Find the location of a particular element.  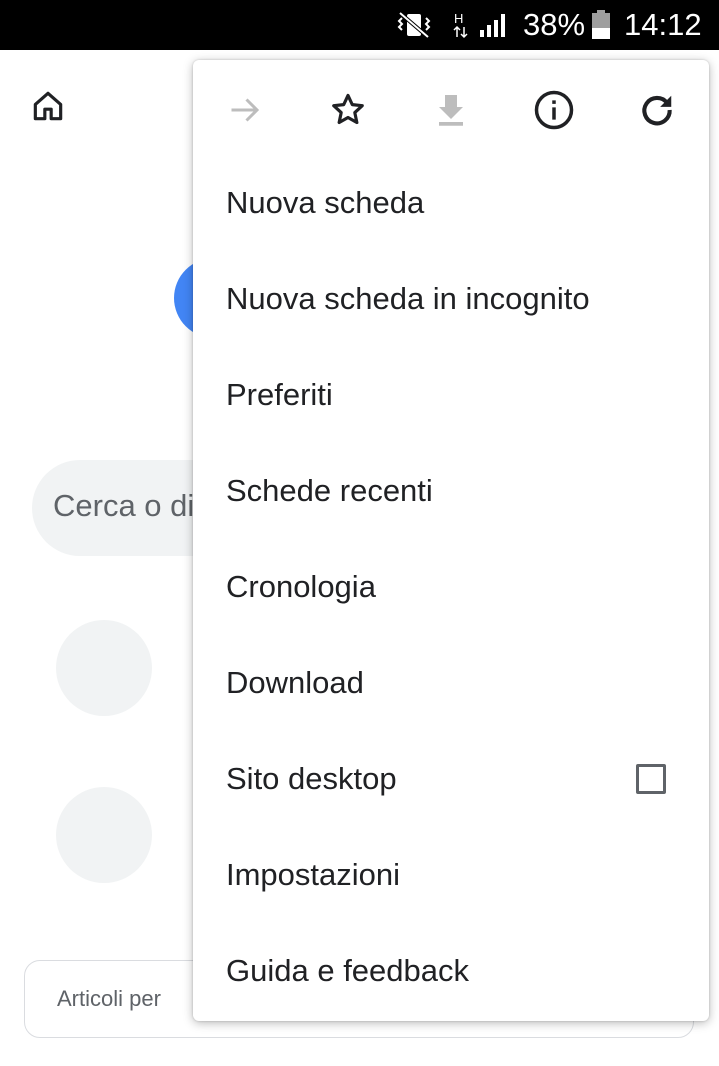

menu-item-label: Nuova scheda is located at coordinates (325, 202).